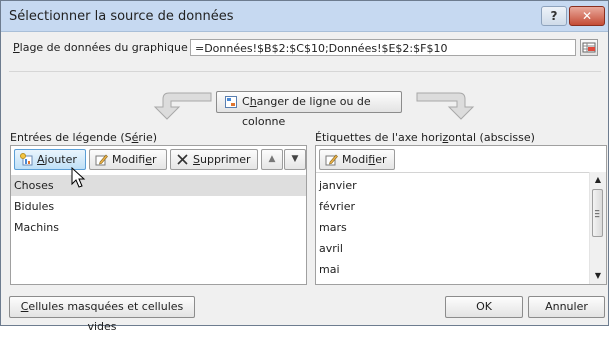 The height and width of the screenshot is (337, 609). What do you see at coordinates (102, 314) in the screenshot?
I see `hidden-empty-cells-button: Cellules masquées et cellules vides` at bounding box center [102, 314].